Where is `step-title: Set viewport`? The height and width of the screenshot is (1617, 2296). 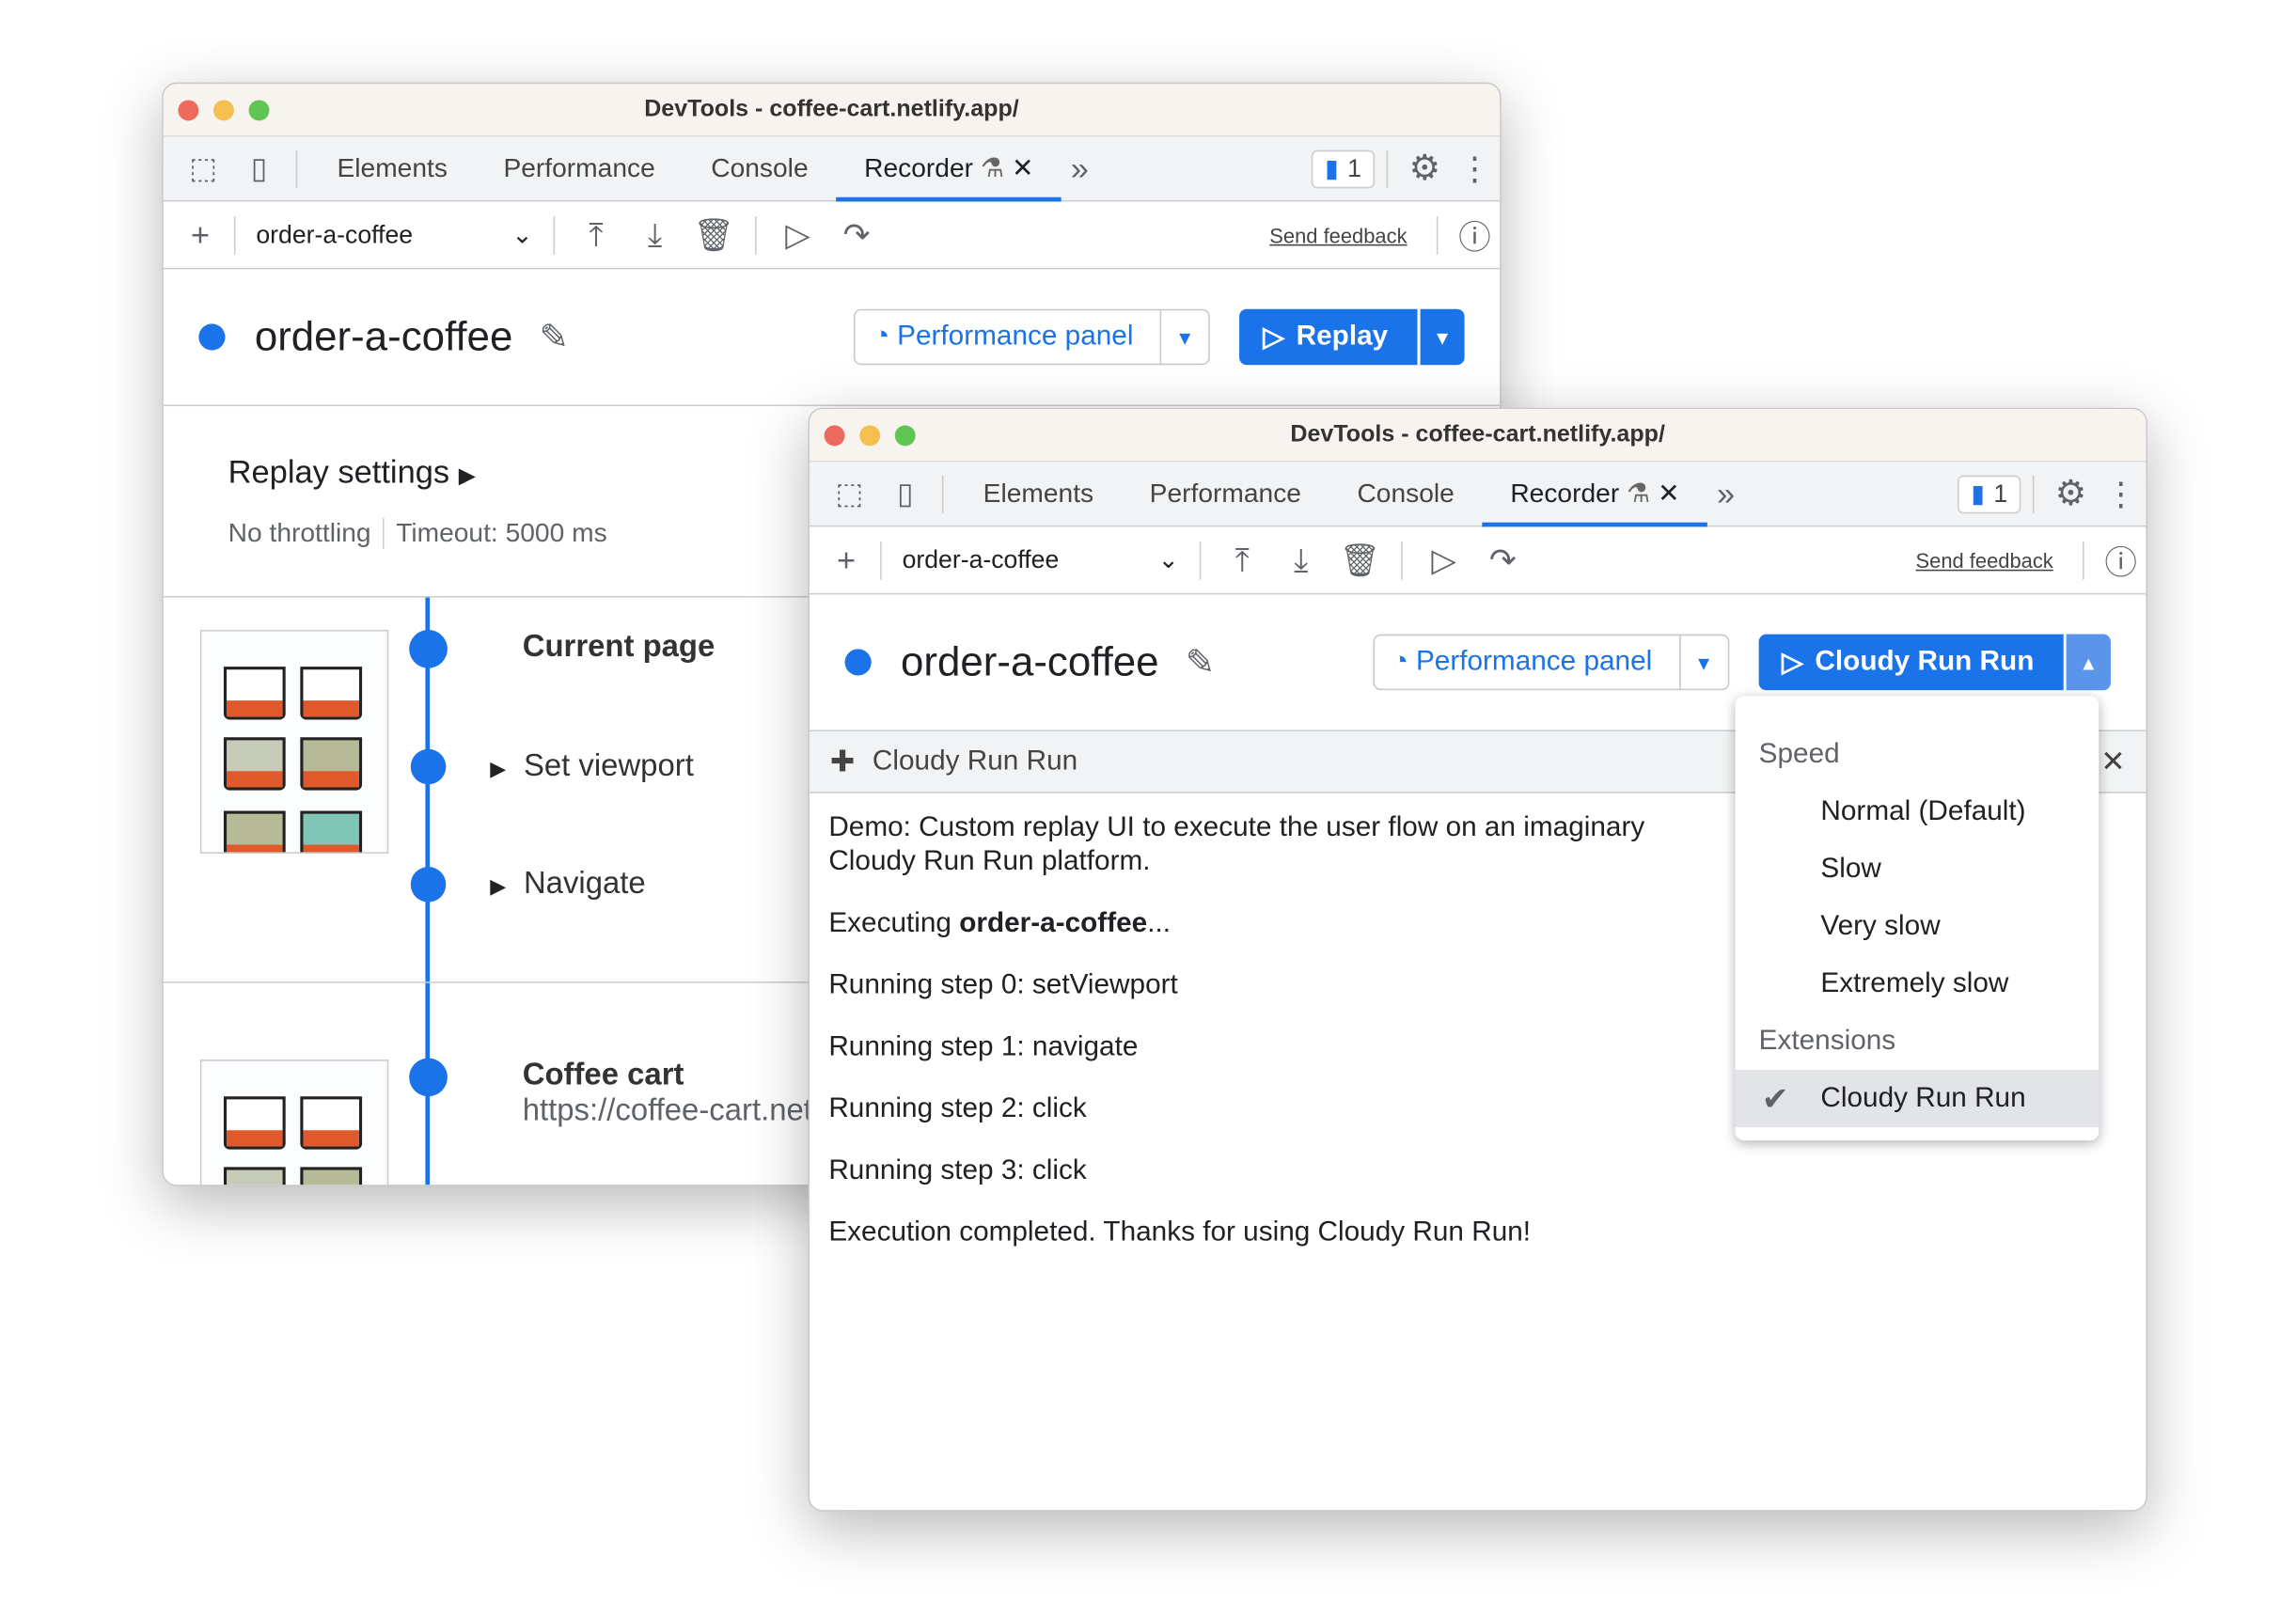 step-title: Set viewport is located at coordinates (608, 765).